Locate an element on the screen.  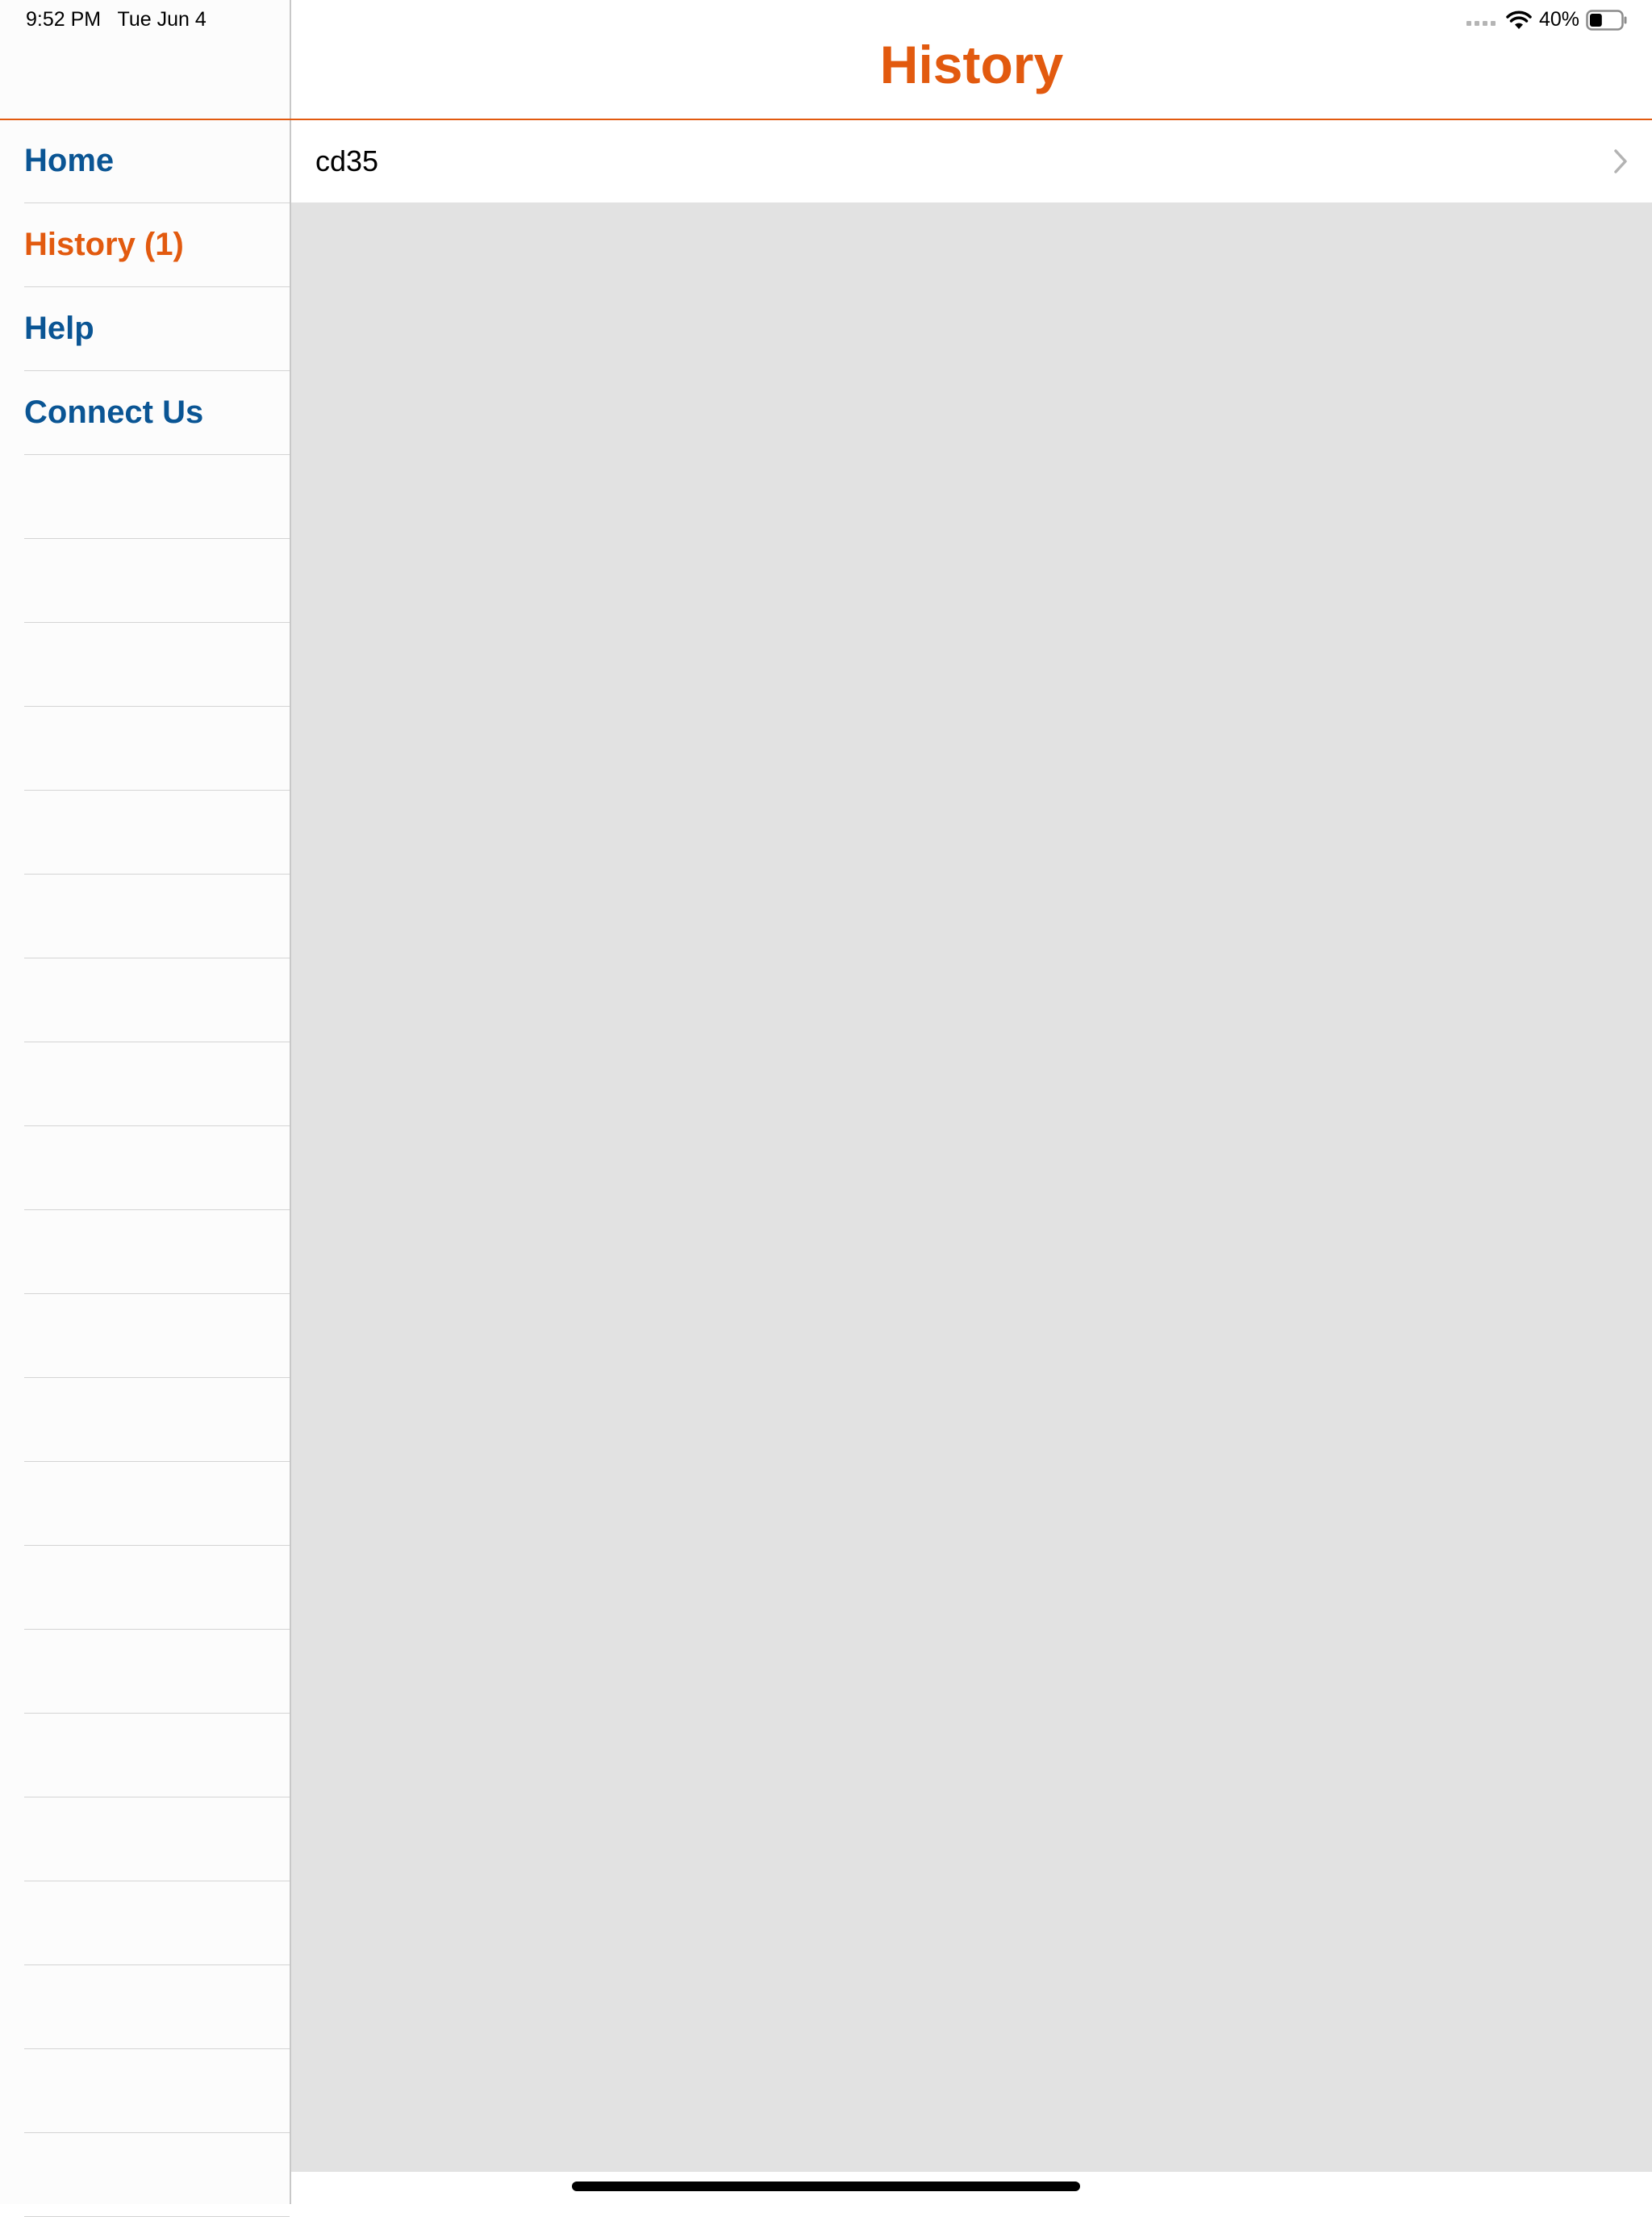
history-row: cd35 is located at coordinates (971, 161).